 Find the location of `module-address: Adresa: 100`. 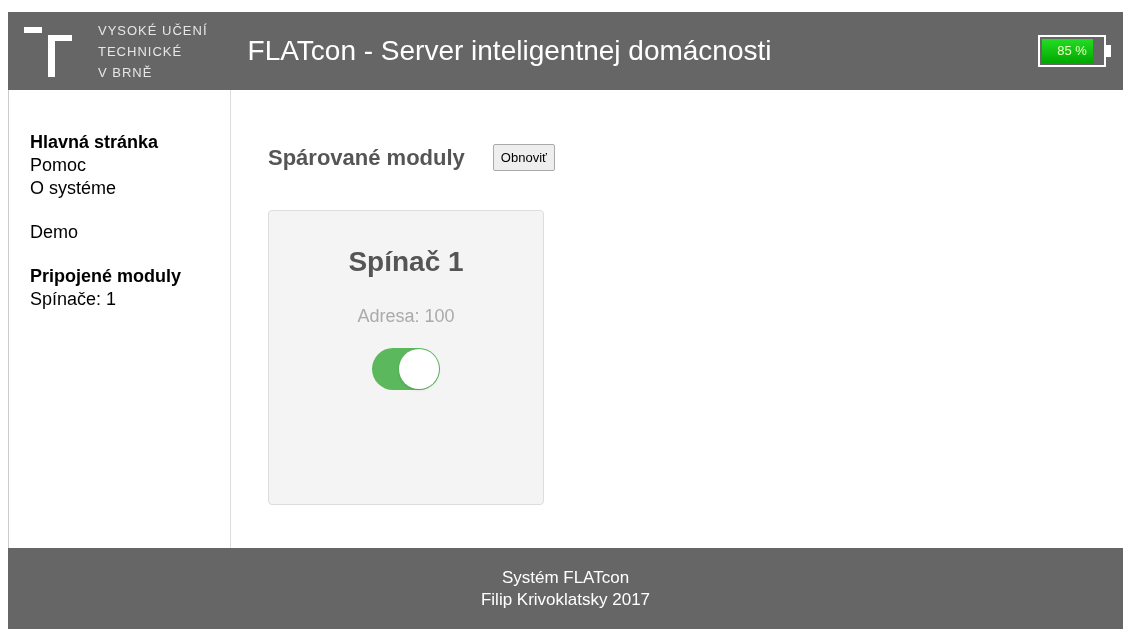

module-address: Adresa: 100 is located at coordinates (406, 316).